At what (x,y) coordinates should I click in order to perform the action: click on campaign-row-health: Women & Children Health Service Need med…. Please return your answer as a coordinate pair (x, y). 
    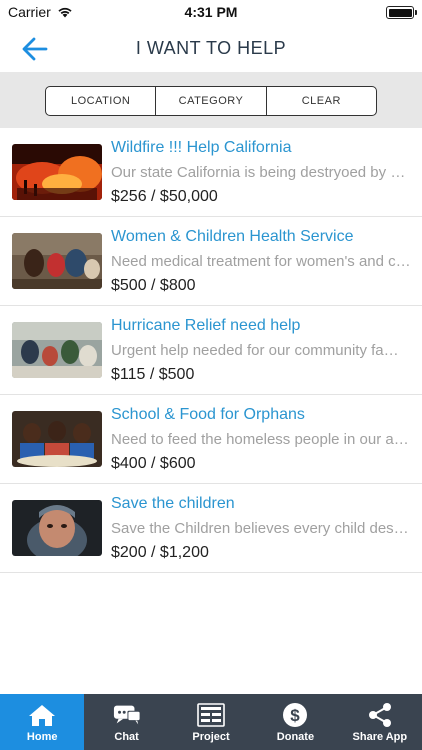
    Looking at the image, I should click on (211, 261).